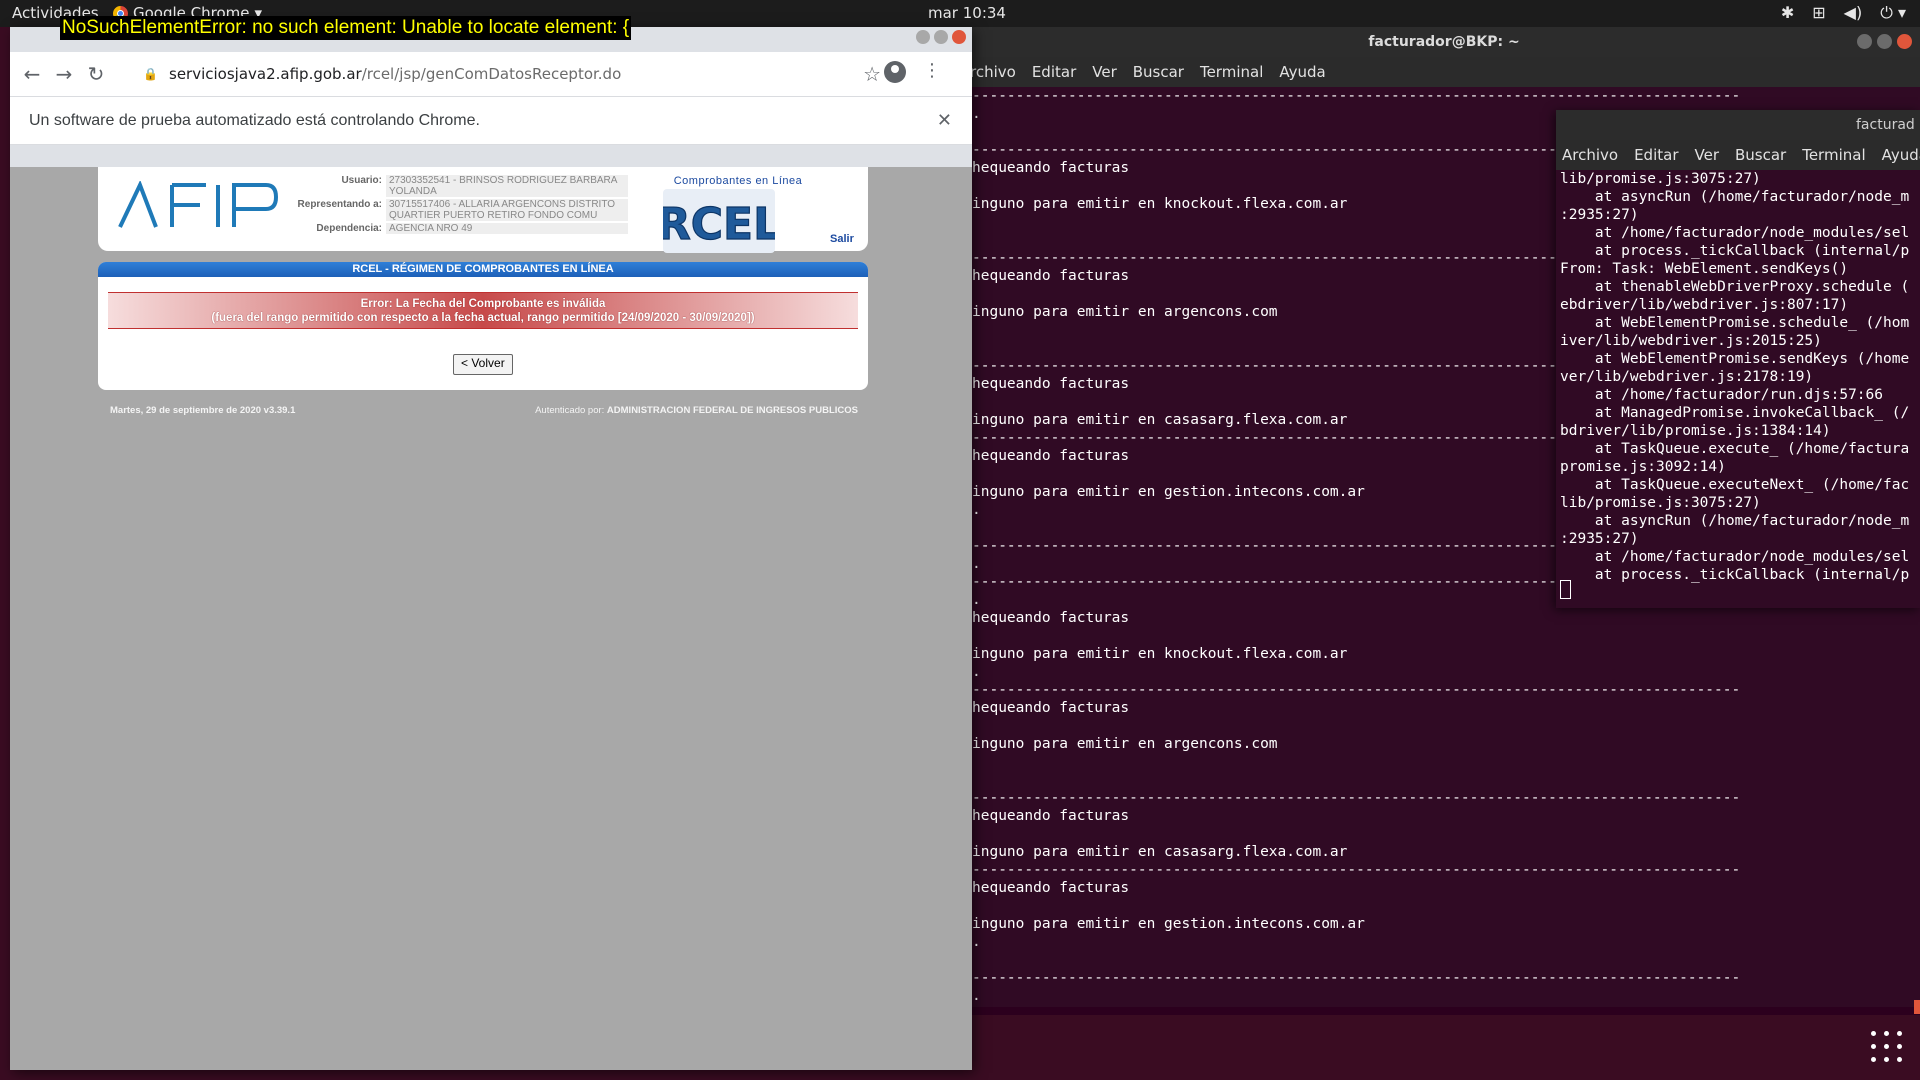 The image size is (1920, 1080). I want to click on footer-date: Martes, 29 de septiembre de 2020 v3.39.1, so click(203, 410).